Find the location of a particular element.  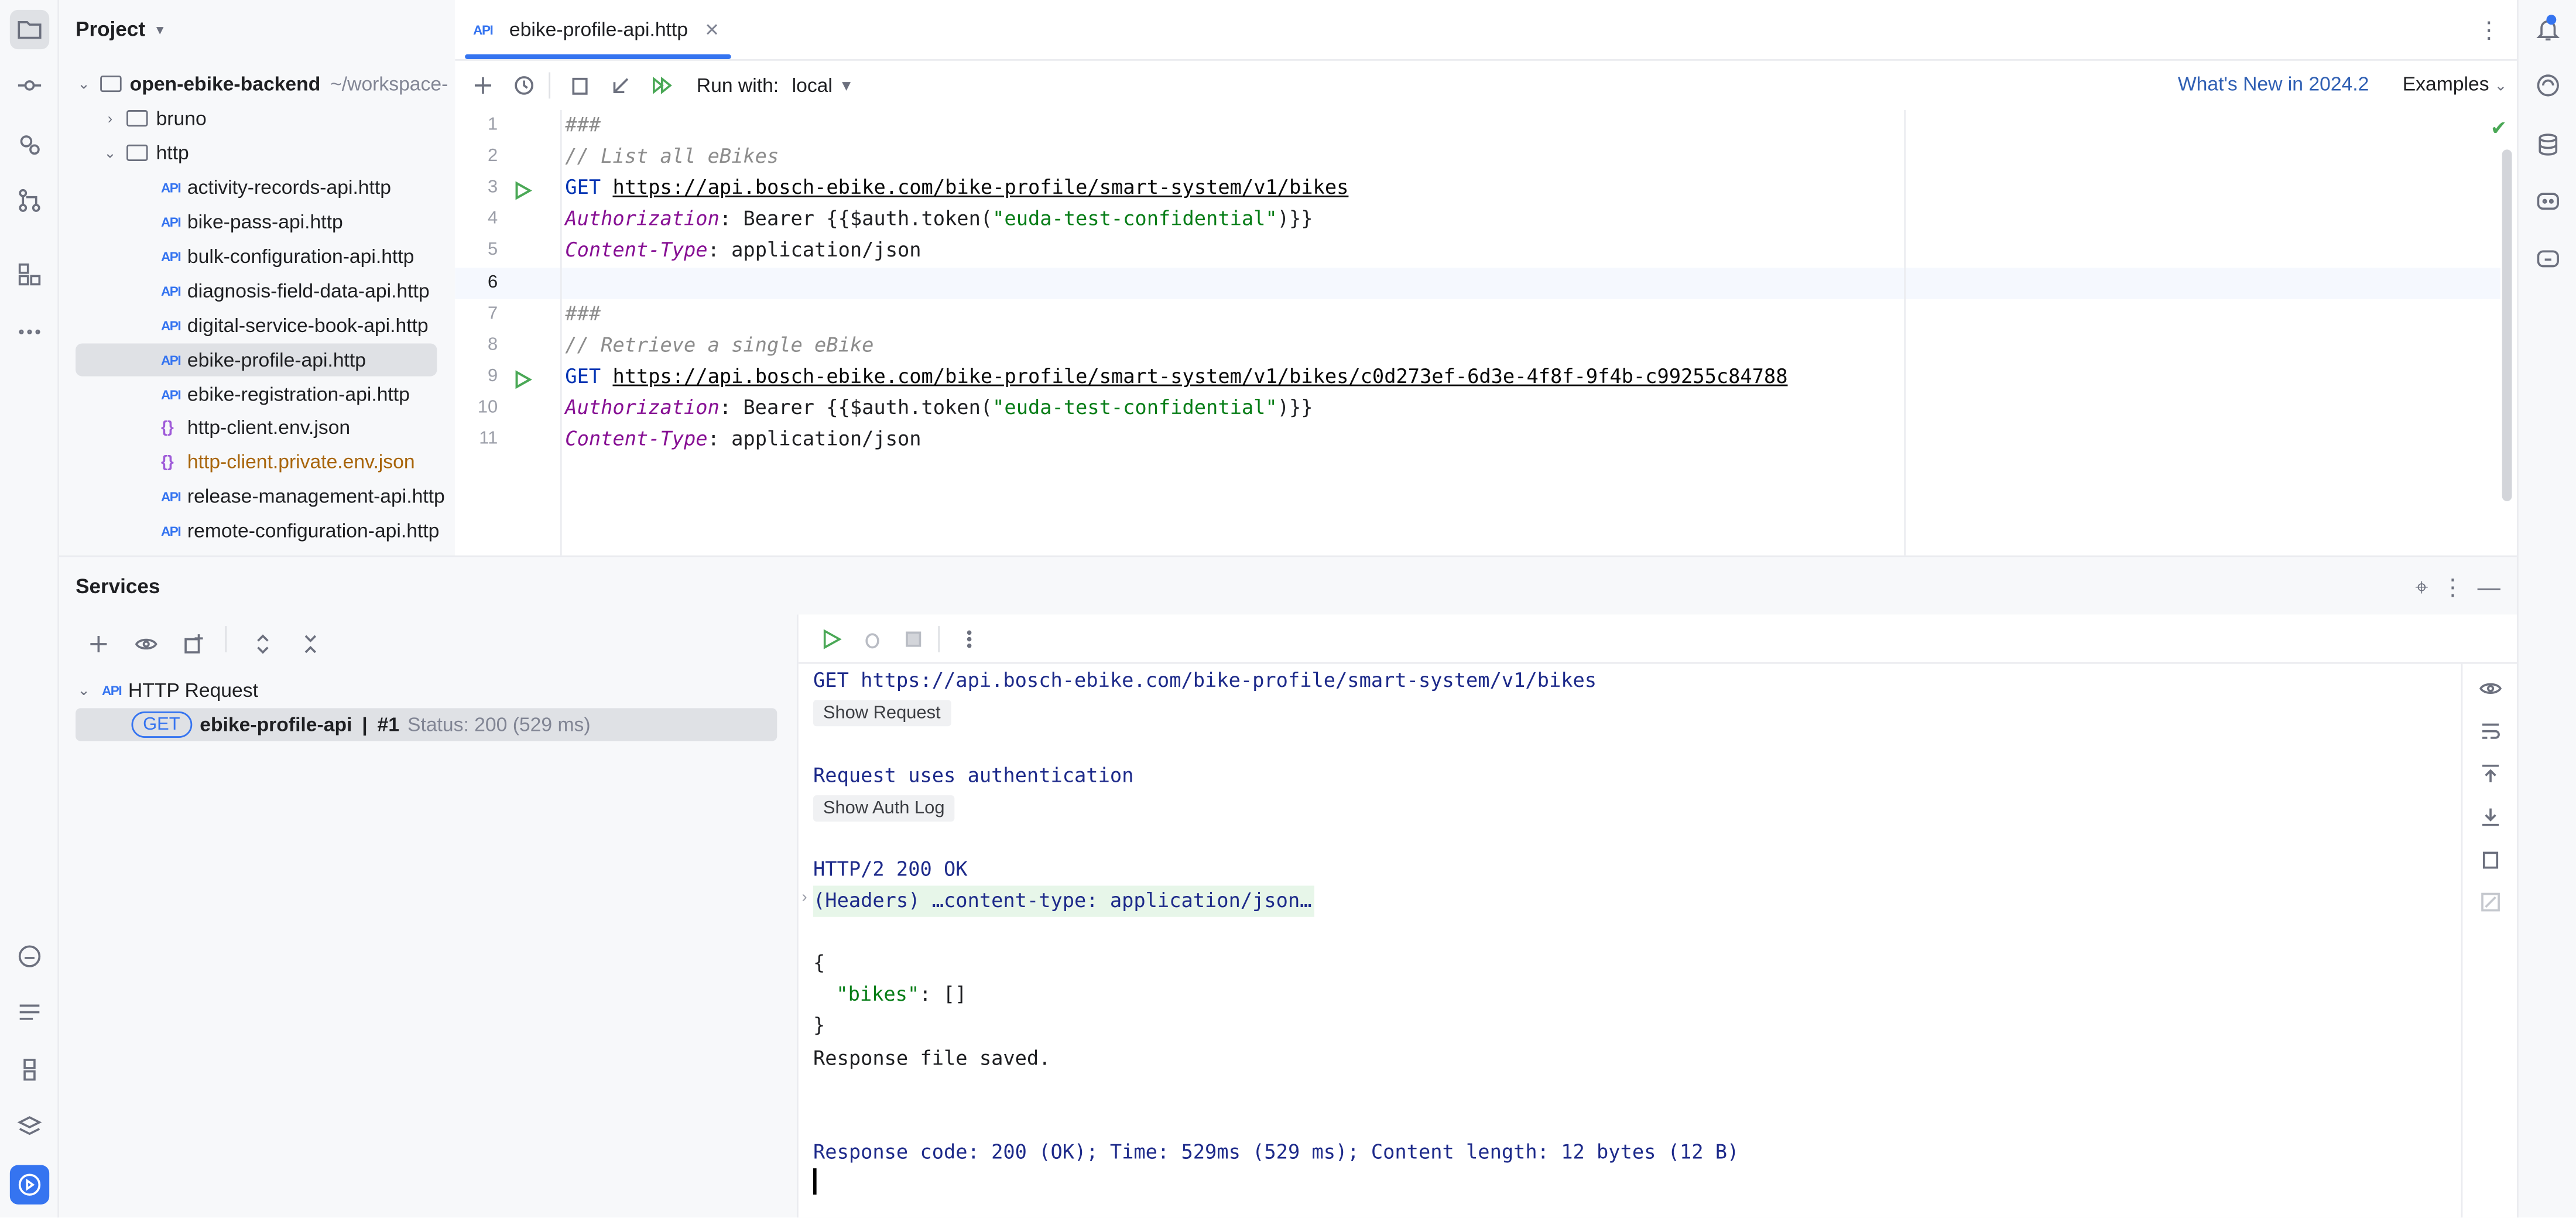

copilot-chat-icon is located at coordinates (2548, 258).